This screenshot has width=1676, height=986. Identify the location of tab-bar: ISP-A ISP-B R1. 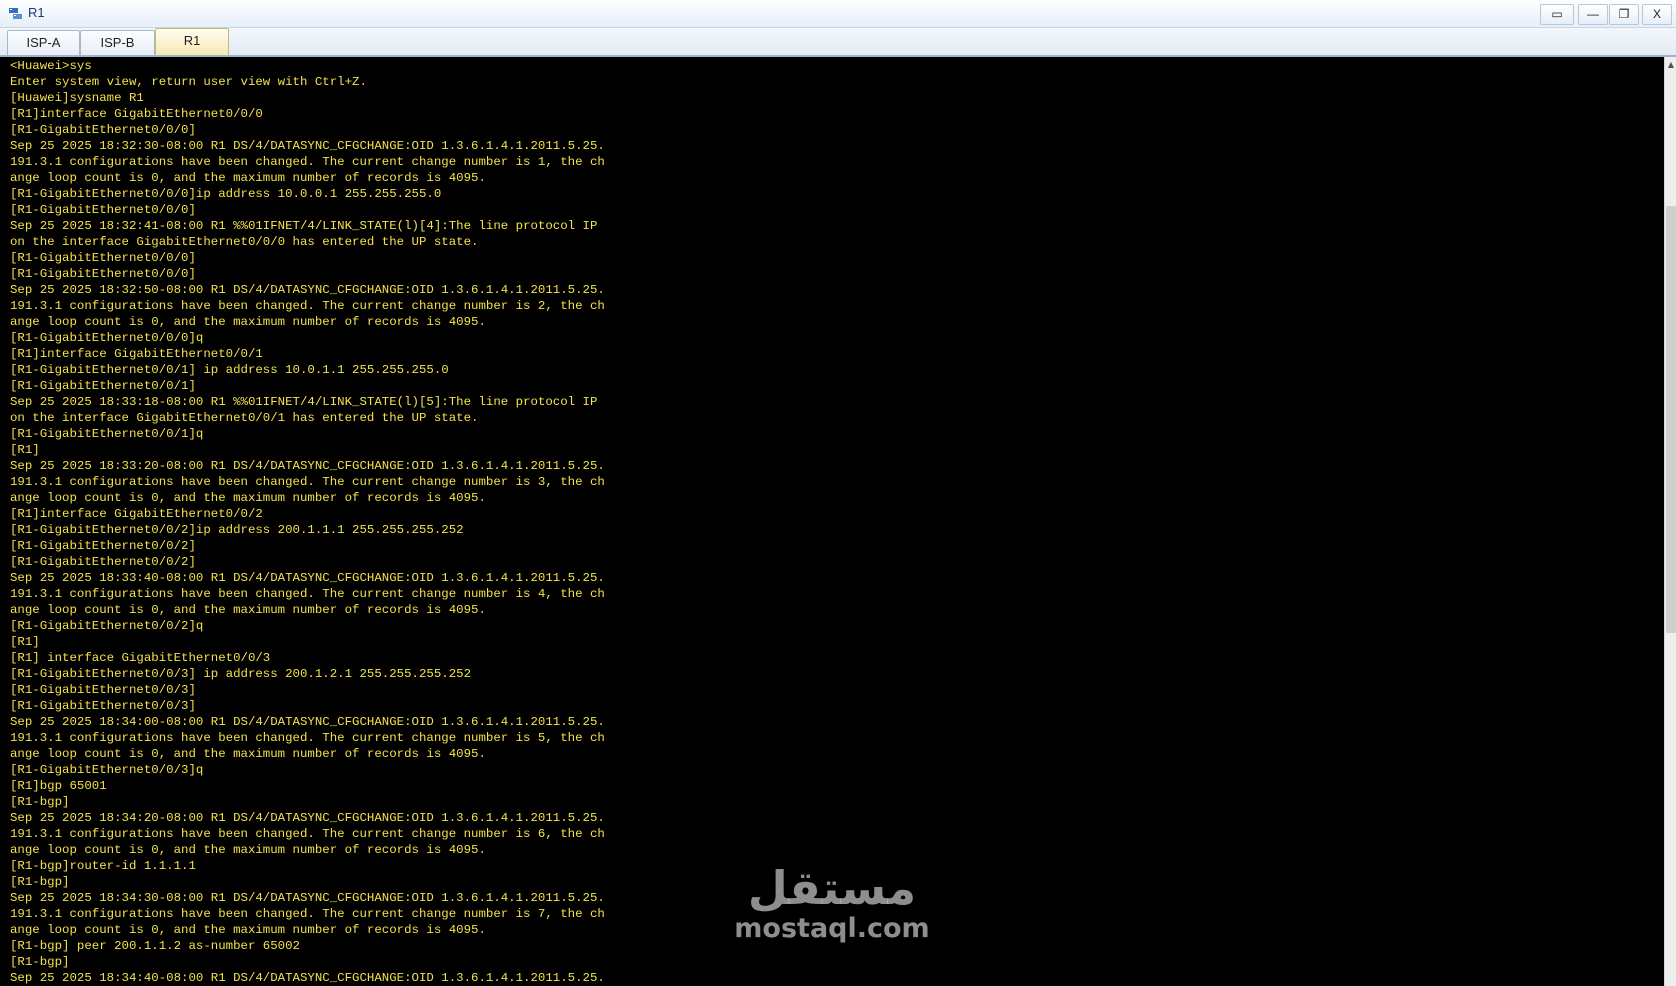
(838, 42).